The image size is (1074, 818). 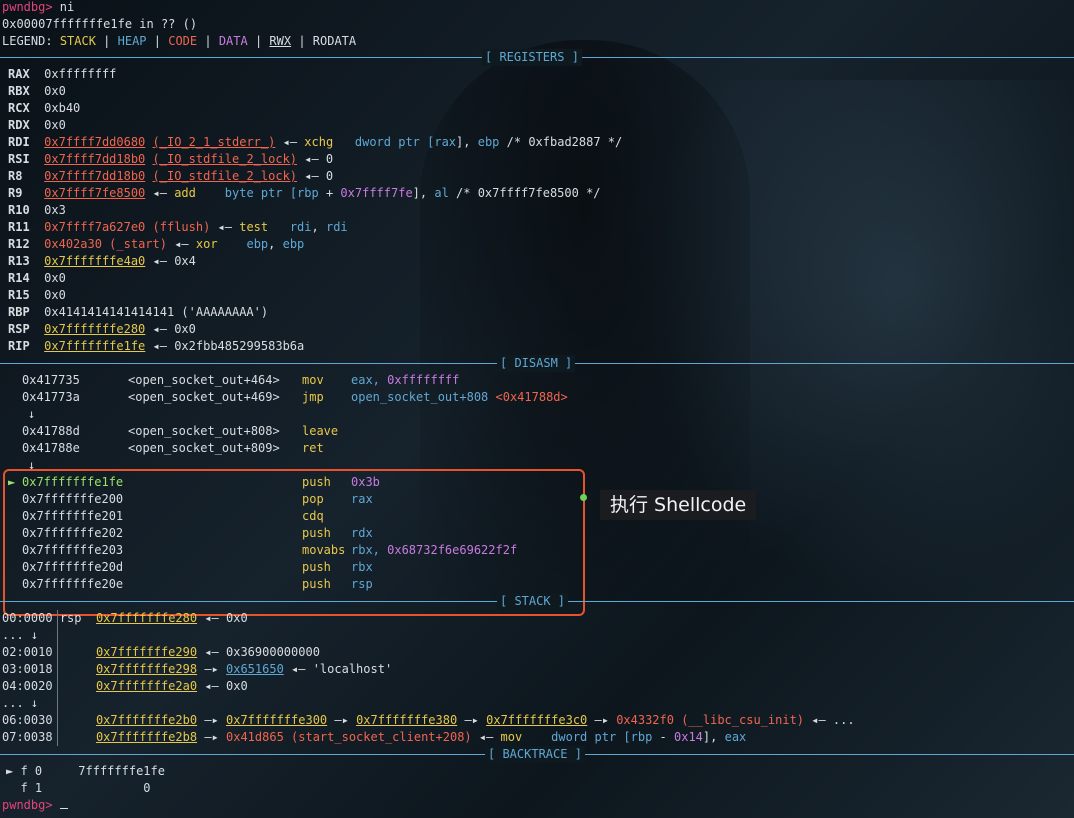 I want to click on register-r13: R13 0x7fffffffe4a0 ◂— 0x4, so click(x=102, y=261).